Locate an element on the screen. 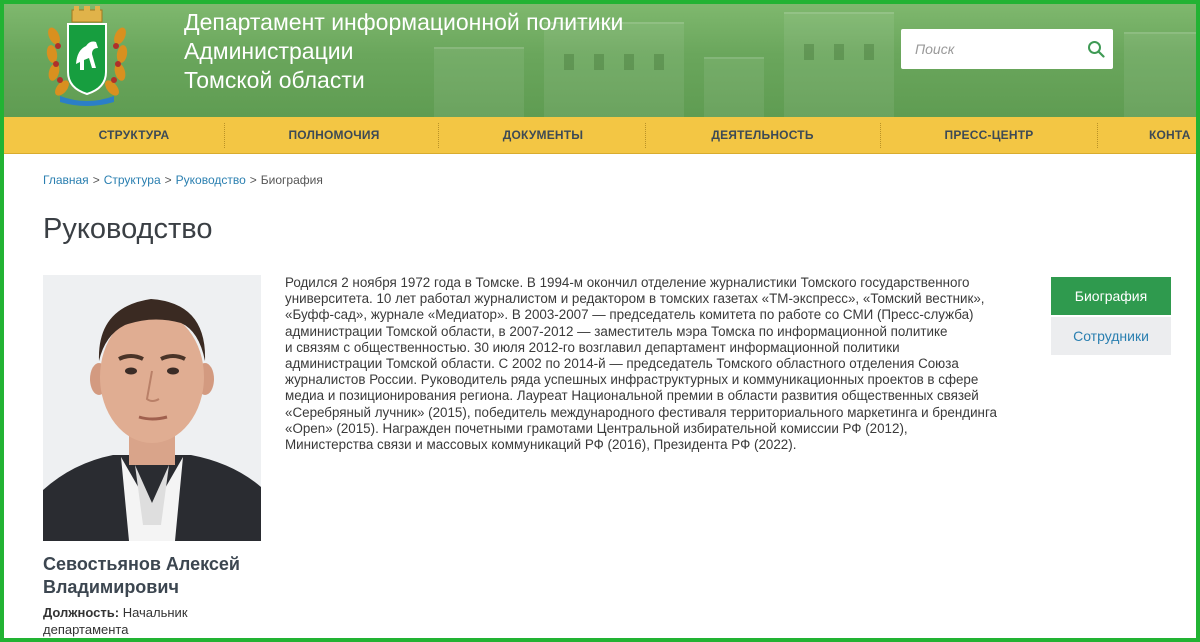 This screenshot has width=1200, height=642. person-name-line: Владимирович is located at coordinates (111, 587).